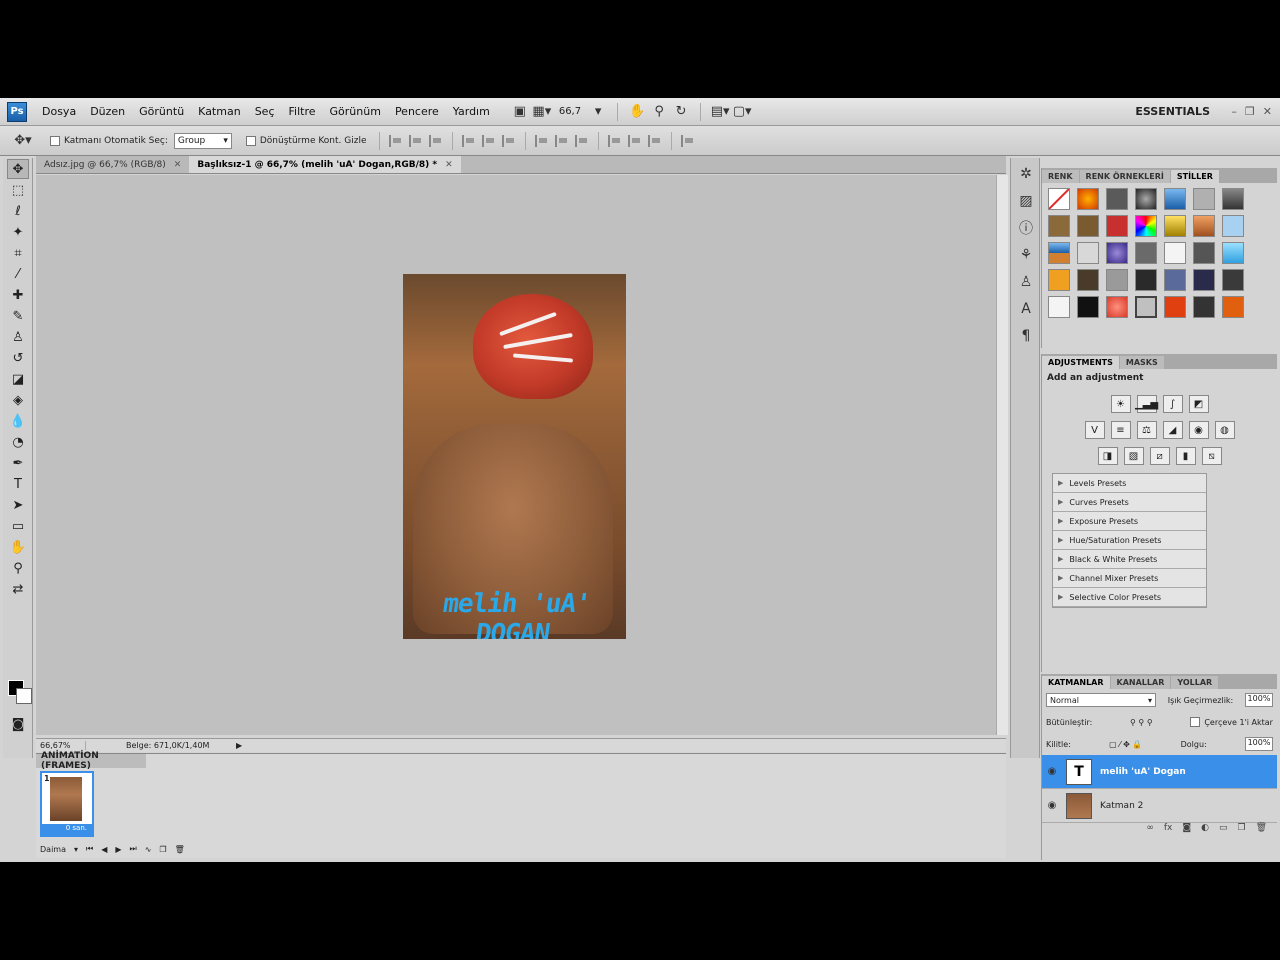  What do you see at coordinates (265, 111) in the screenshot?
I see `menu-select: Seç` at bounding box center [265, 111].